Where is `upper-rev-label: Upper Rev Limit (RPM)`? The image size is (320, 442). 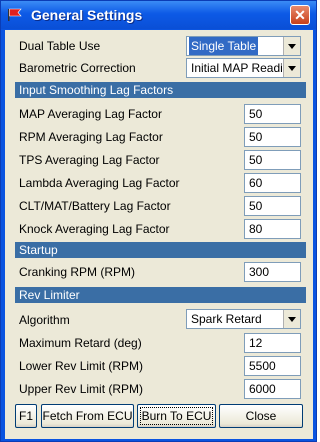
upper-rev-label: Upper Rev Limit (RPM) is located at coordinates (81, 389).